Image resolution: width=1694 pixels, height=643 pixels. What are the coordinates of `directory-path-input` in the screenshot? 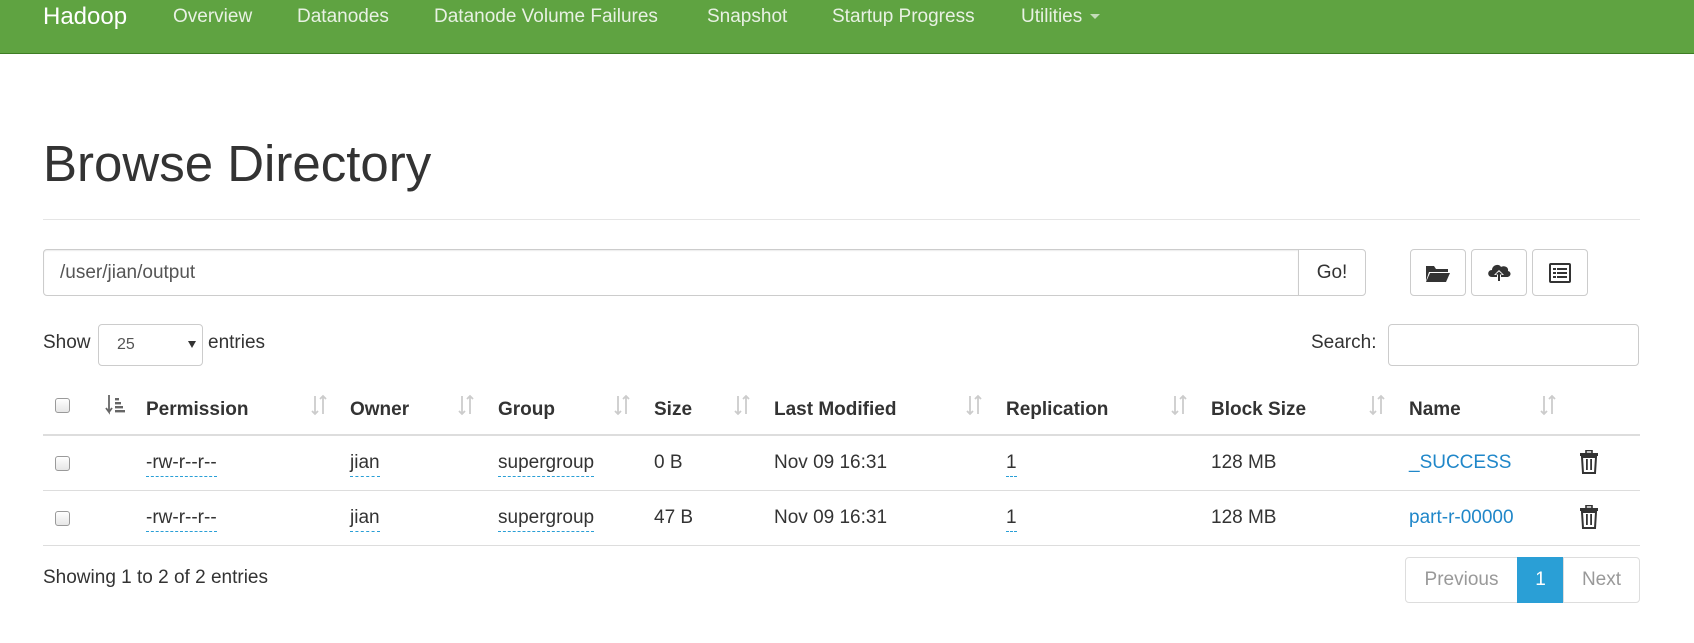 It's located at (671, 272).